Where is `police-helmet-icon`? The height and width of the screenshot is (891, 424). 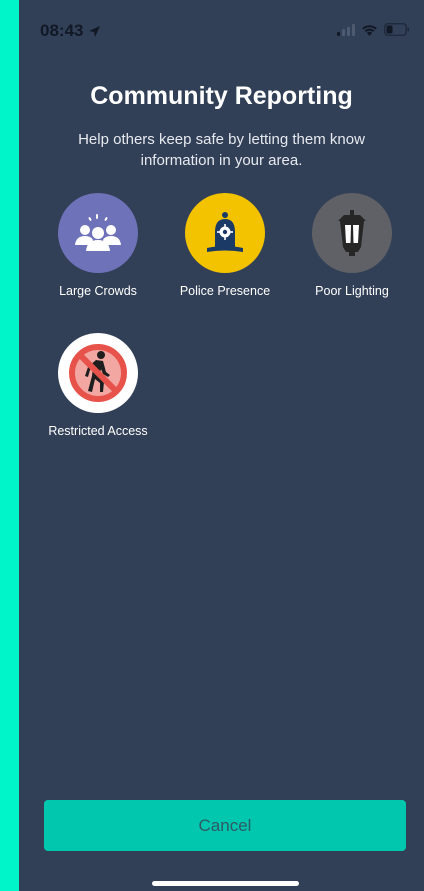 police-helmet-icon is located at coordinates (225, 232).